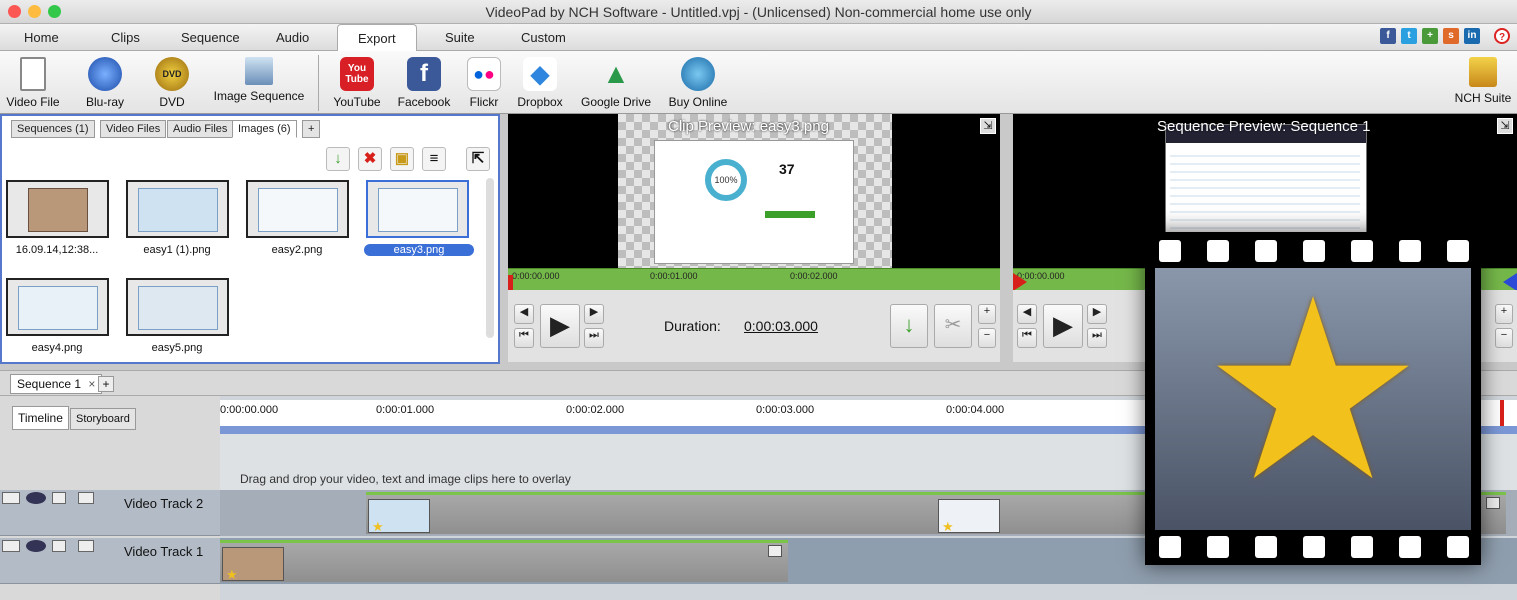 Image resolution: width=1517 pixels, height=600 pixels. What do you see at coordinates (540, 83) in the screenshot?
I see `dropbox-button: ◆ Dropbox` at bounding box center [540, 83].